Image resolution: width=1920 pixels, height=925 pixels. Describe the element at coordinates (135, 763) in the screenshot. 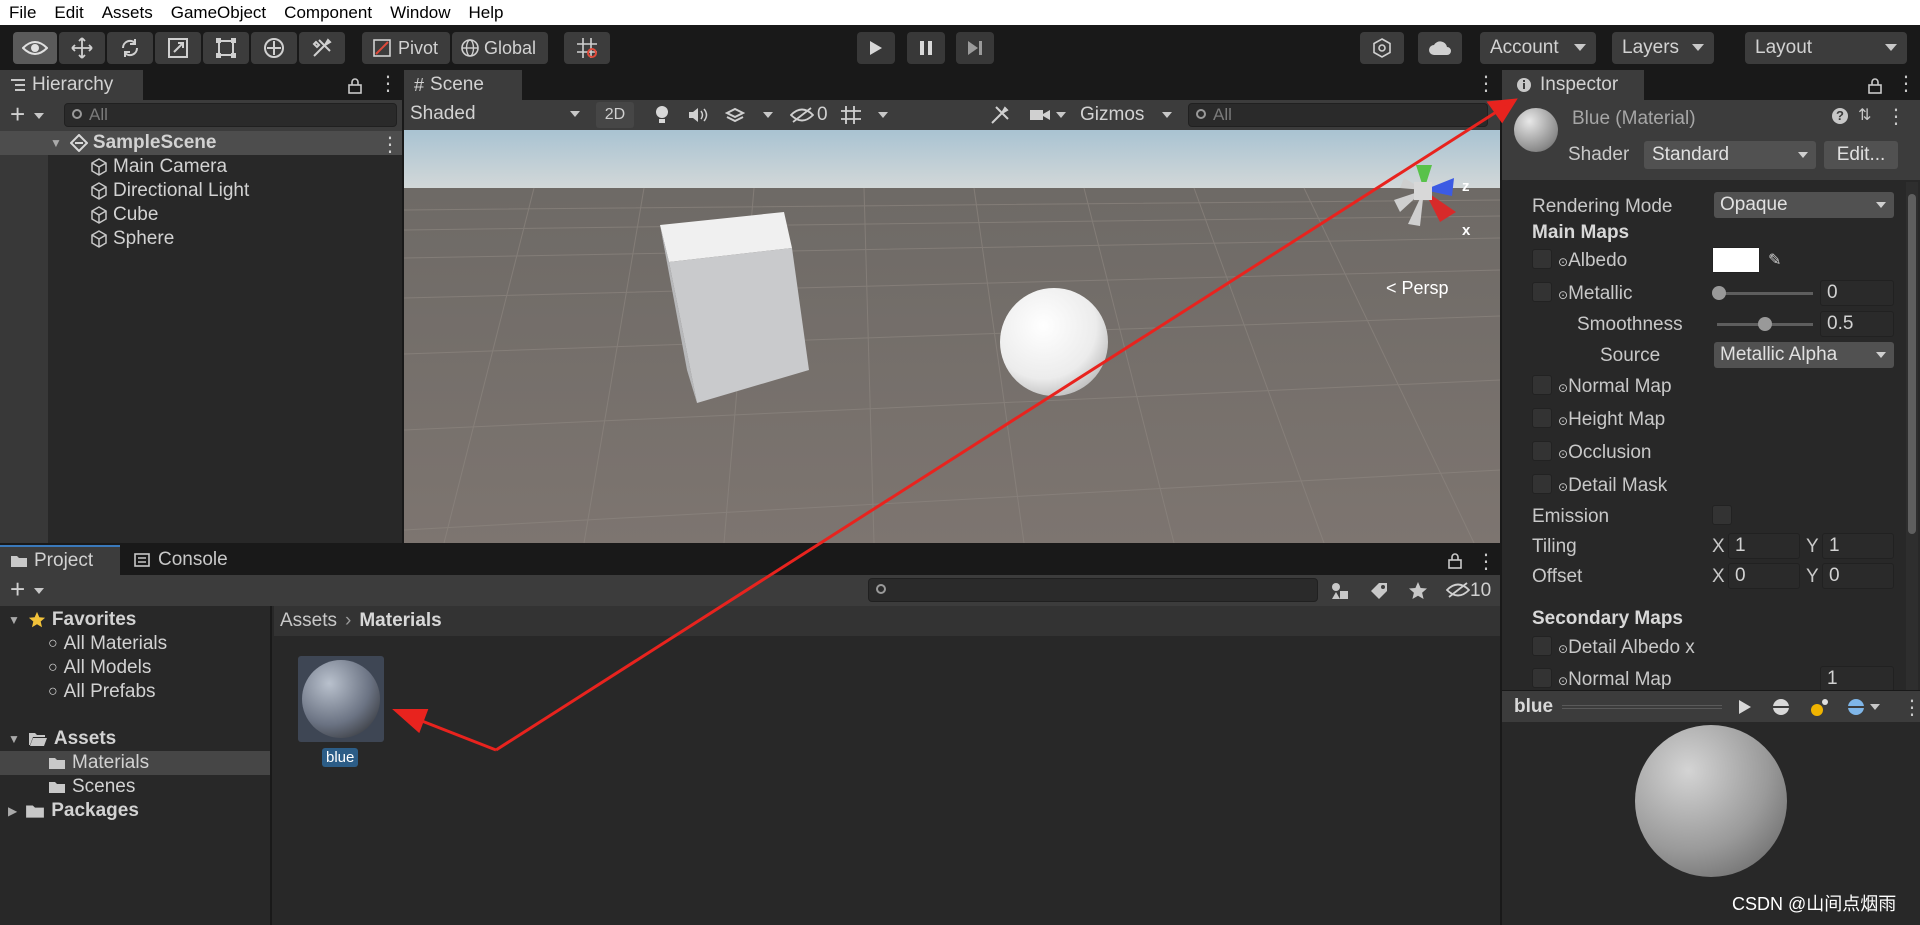

I see `materials-folder-row: Materials` at that location.